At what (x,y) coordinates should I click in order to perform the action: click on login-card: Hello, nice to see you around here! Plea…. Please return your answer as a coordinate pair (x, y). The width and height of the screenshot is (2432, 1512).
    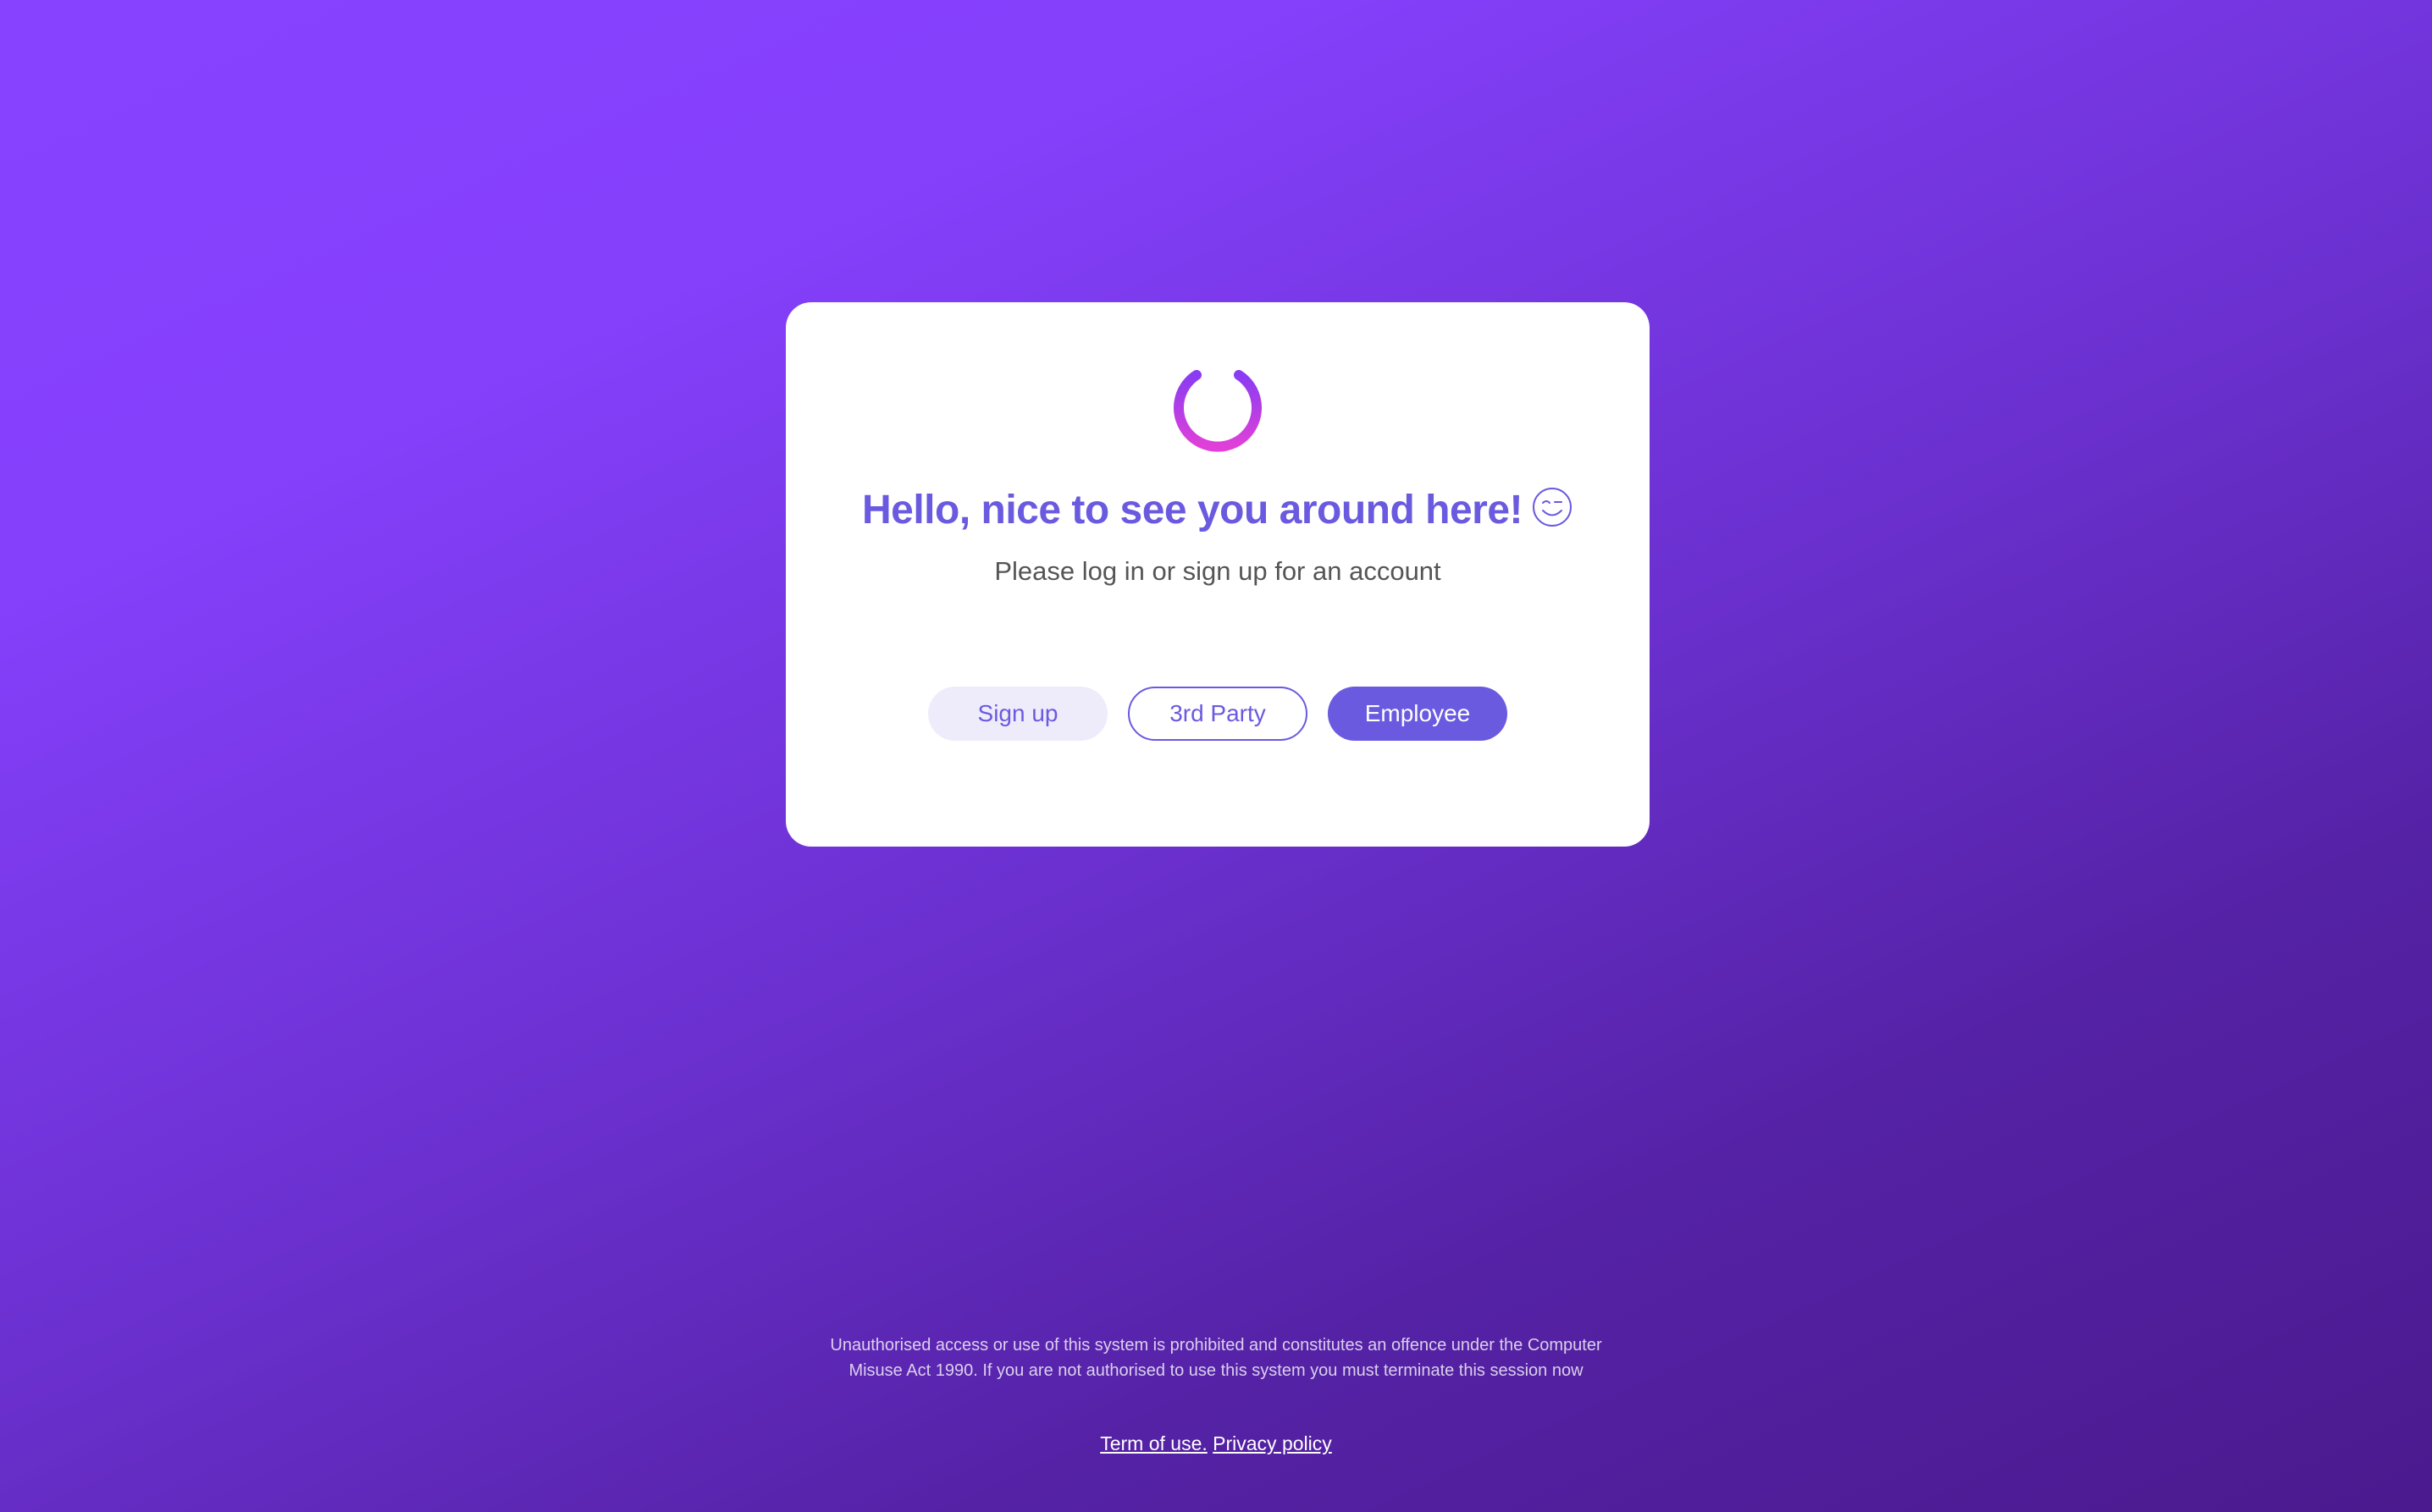
    Looking at the image, I should click on (1218, 574).